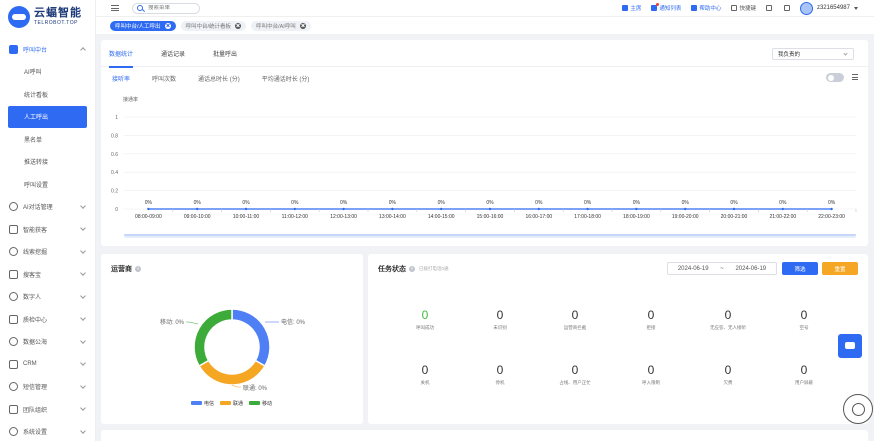 Image resolution: width=874 pixels, height=441 pixels. I want to click on sidebar-item-16: 团队组织, so click(47, 409).